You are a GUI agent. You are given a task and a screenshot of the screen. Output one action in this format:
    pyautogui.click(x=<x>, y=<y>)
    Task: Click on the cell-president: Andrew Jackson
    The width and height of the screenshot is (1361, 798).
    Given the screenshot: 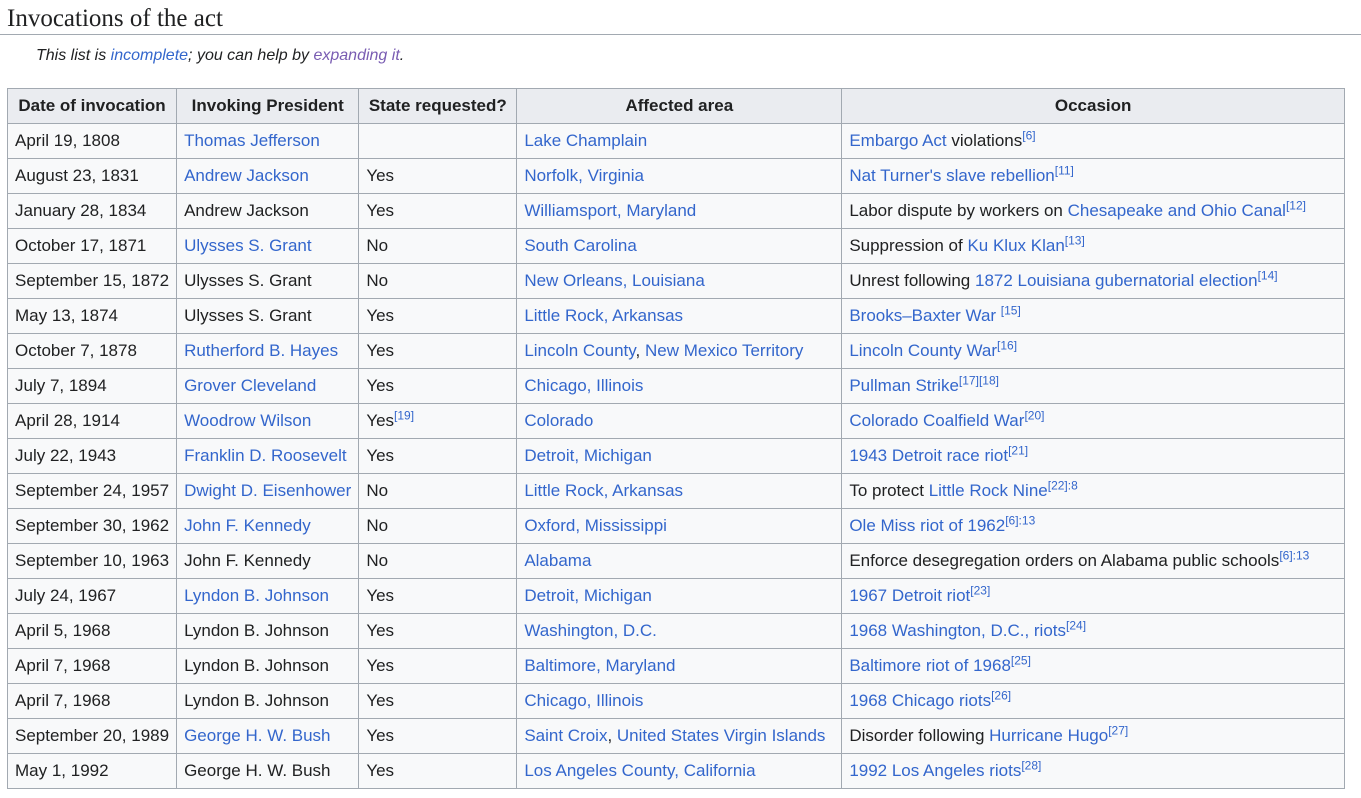 What is the action you would take?
    pyautogui.click(x=268, y=176)
    